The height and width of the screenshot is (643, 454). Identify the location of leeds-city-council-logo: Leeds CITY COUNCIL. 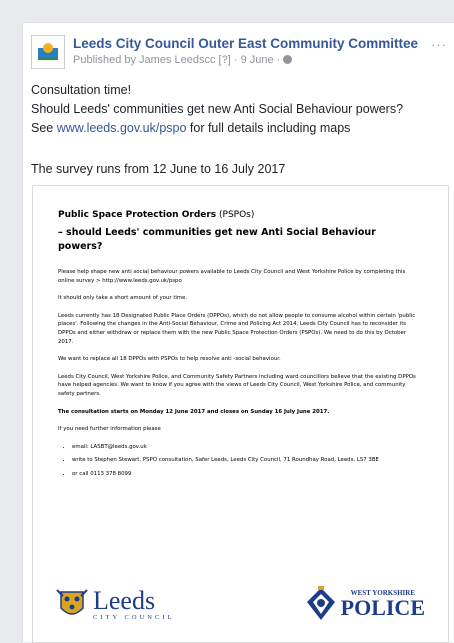
(114, 604).